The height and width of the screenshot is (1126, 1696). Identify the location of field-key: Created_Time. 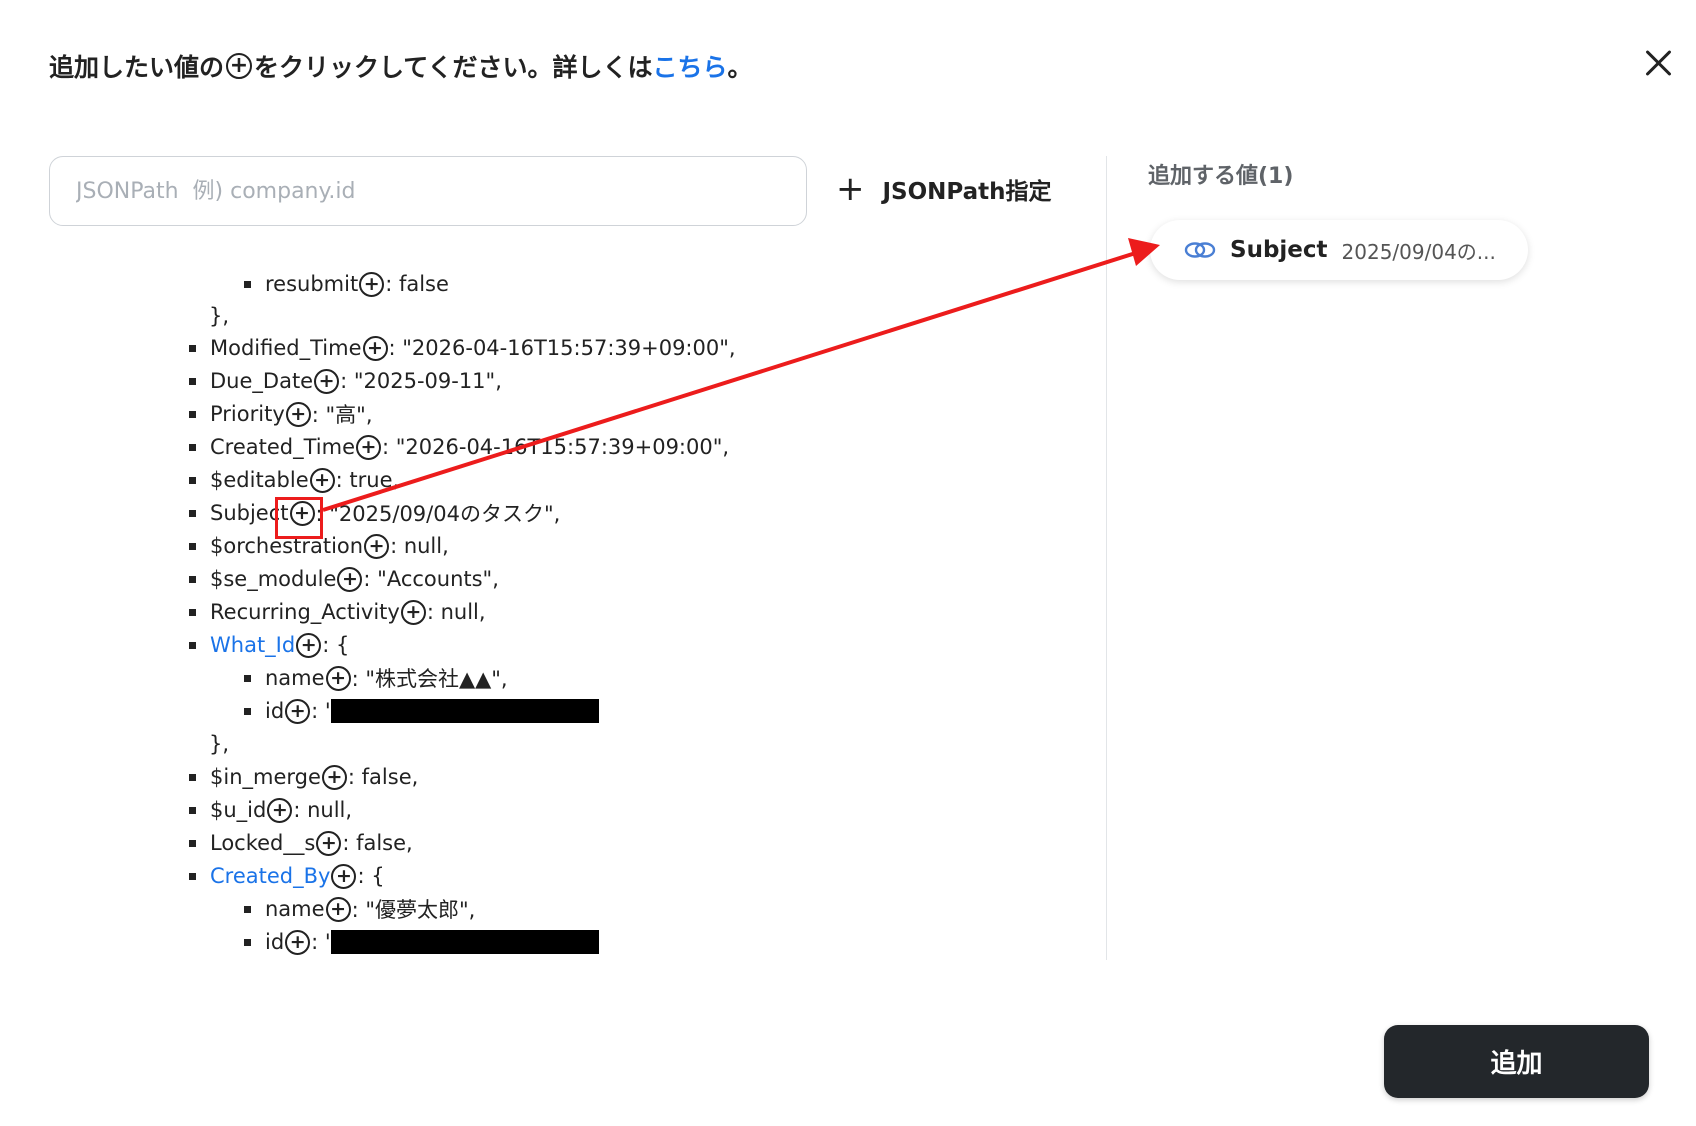
(283, 447).